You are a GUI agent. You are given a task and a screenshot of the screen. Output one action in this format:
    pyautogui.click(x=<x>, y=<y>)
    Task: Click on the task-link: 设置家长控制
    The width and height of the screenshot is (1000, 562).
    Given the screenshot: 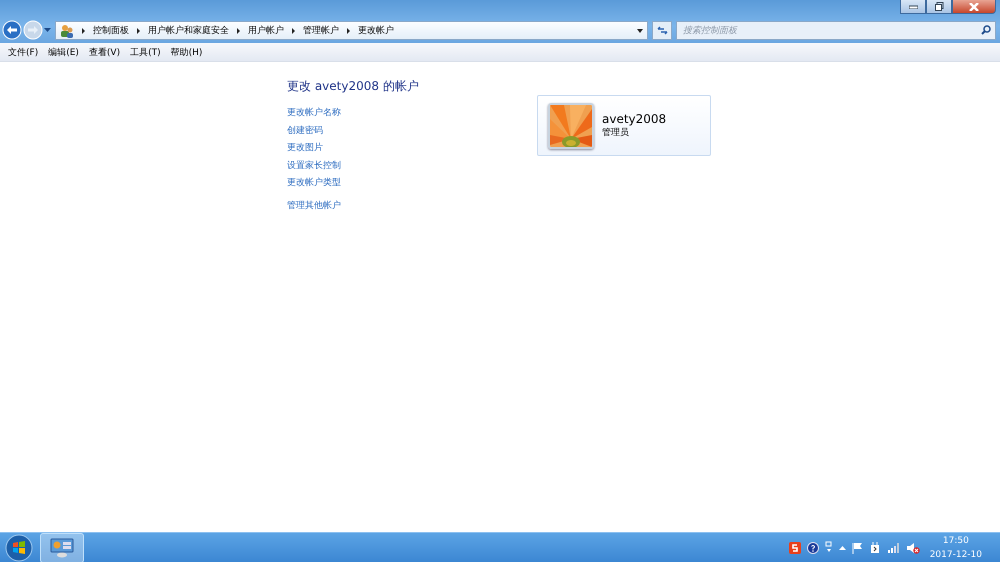 What is the action you would take?
    pyautogui.click(x=314, y=166)
    